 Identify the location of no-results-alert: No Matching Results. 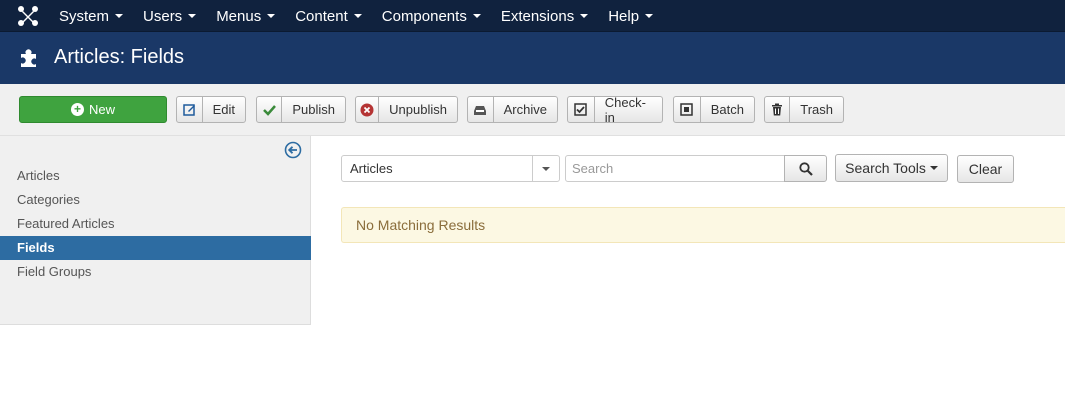
(703, 225).